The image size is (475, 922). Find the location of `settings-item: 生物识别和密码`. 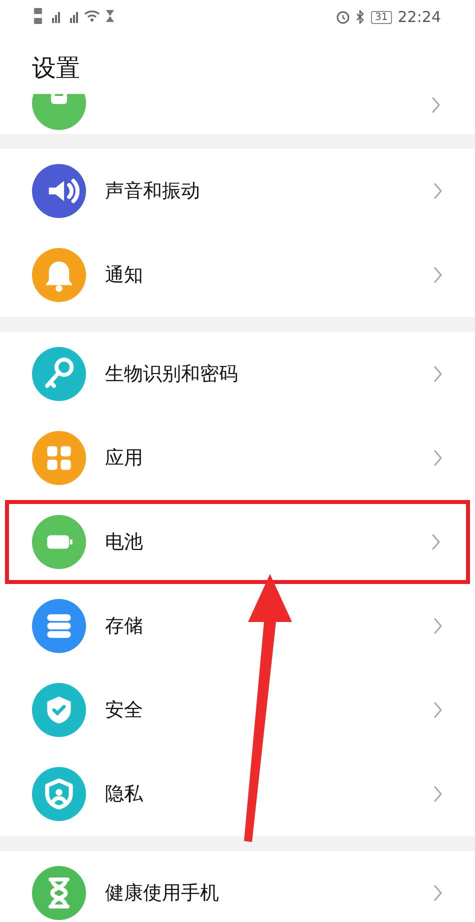

settings-item: 生物识别和密码 is located at coordinates (237, 374).